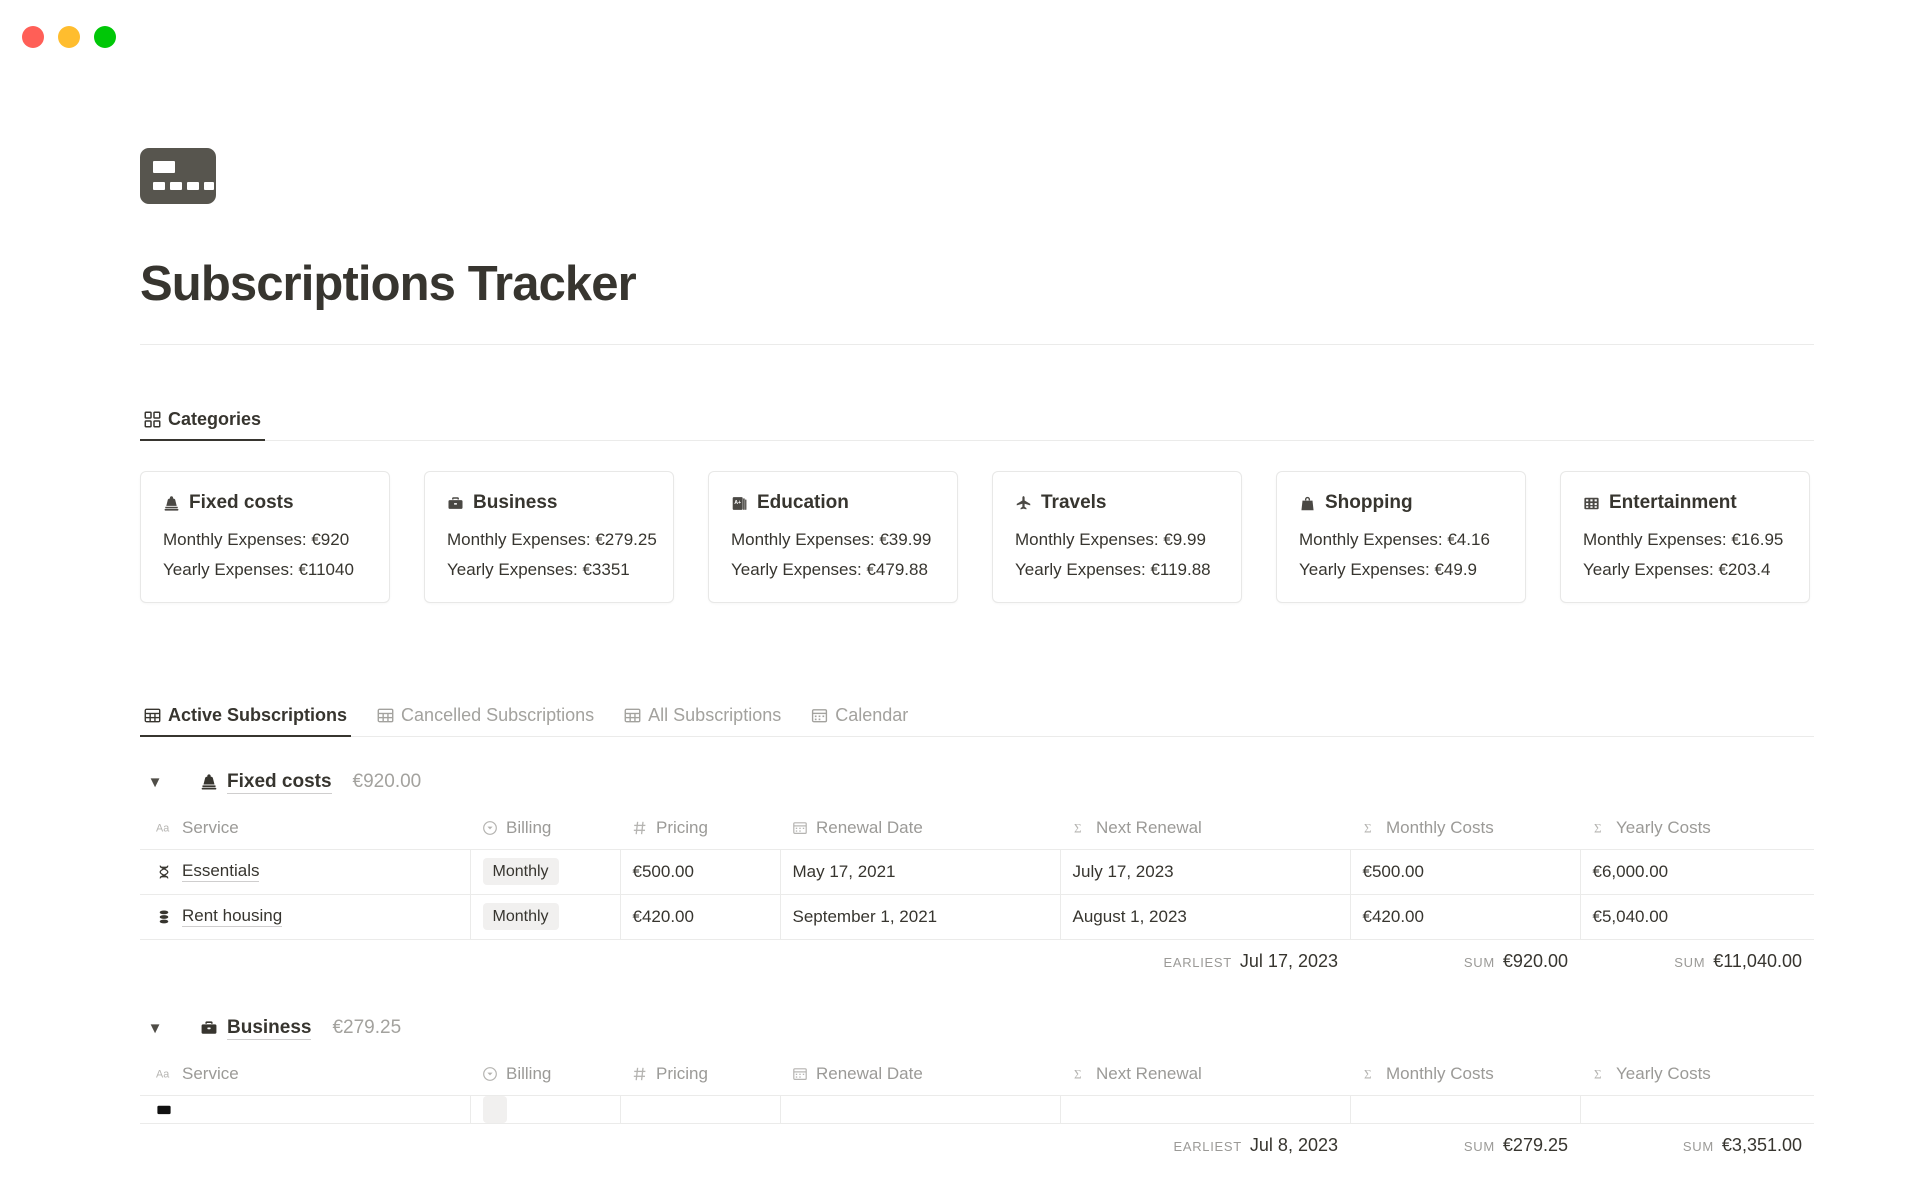  Describe the element at coordinates (498, 715) in the screenshot. I see `tab-label: Cancelled Subscriptions` at that location.